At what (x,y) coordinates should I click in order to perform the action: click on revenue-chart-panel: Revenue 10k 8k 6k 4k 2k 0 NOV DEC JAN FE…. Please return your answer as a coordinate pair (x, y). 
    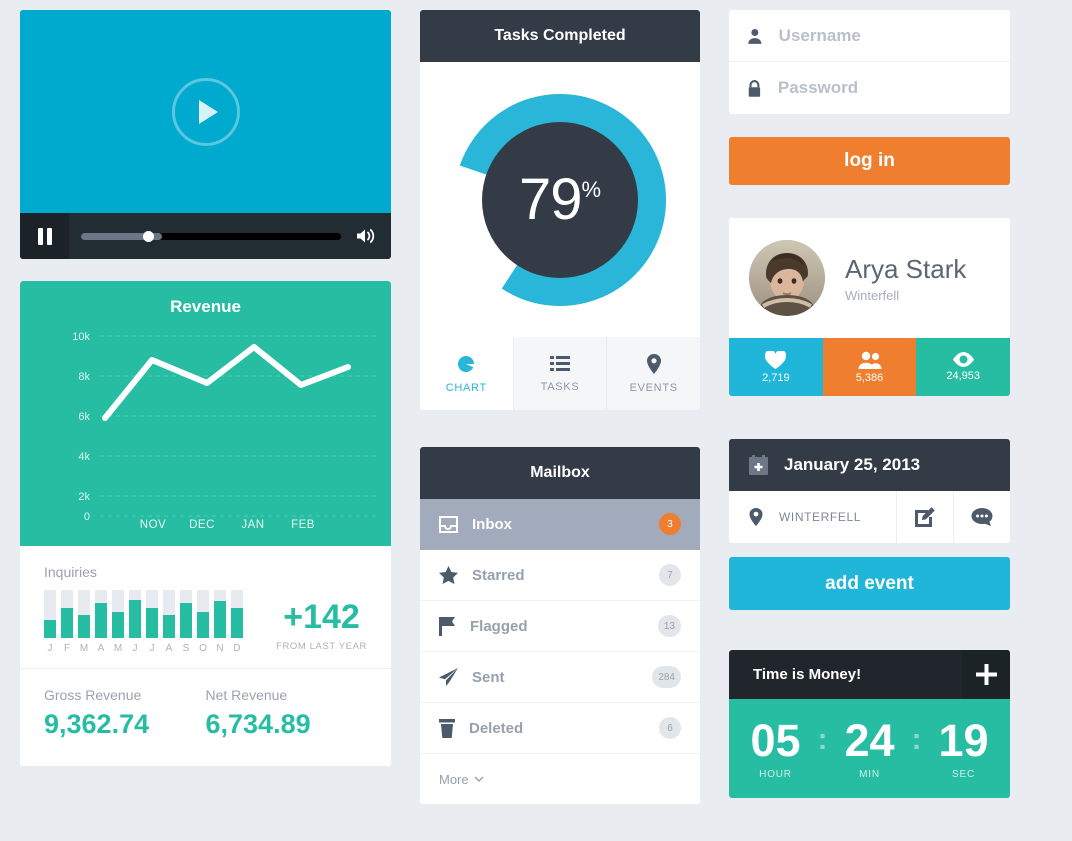
    Looking at the image, I should click on (205, 413).